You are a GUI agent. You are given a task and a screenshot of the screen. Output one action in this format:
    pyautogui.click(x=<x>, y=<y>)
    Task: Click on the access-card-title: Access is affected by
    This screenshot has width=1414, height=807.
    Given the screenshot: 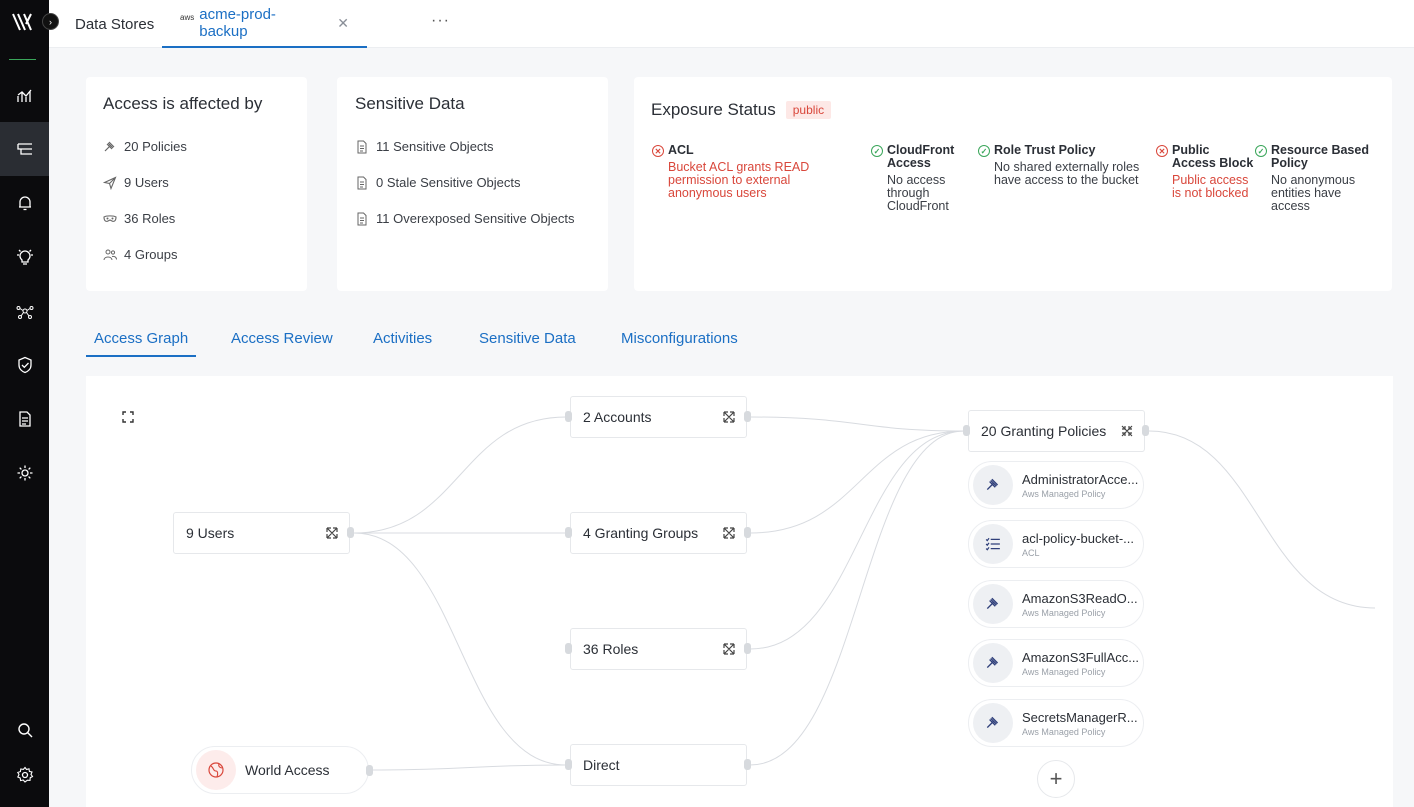 What is the action you would take?
    pyautogui.click(x=183, y=103)
    